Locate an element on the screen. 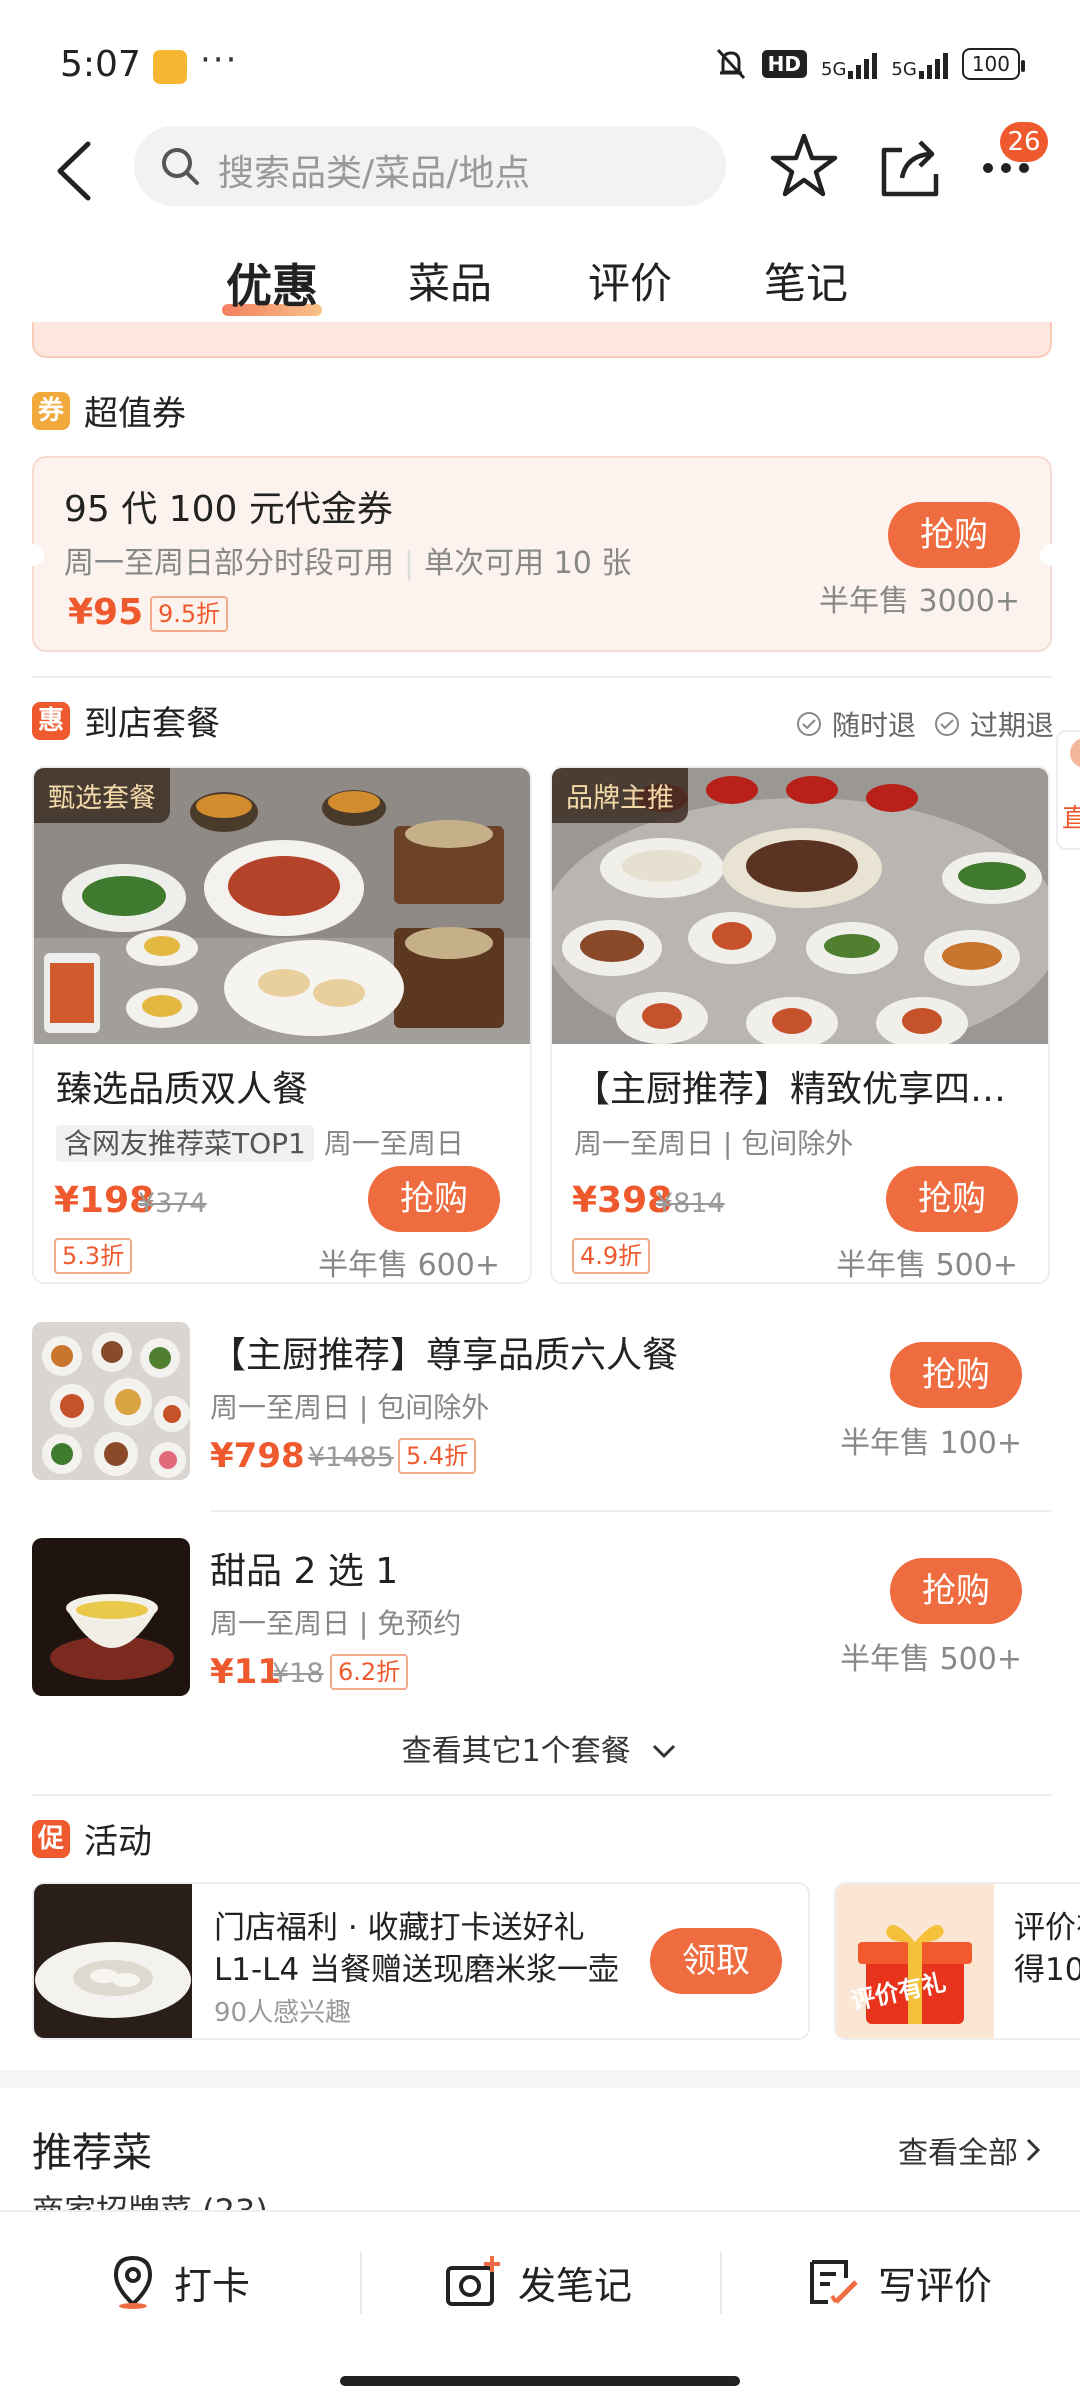 This screenshot has width=1080, height=2400. tab-notes: 笔记 is located at coordinates (806, 280).